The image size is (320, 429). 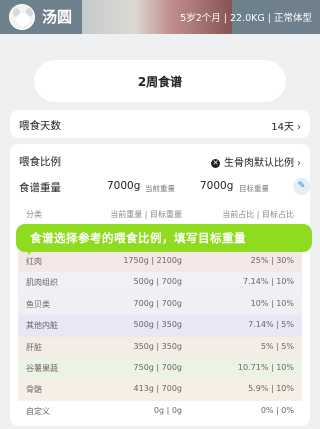 What do you see at coordinates (34, 261) in the screenshot?
I see `row-category: 红肉` at bounding box center [34, 261].